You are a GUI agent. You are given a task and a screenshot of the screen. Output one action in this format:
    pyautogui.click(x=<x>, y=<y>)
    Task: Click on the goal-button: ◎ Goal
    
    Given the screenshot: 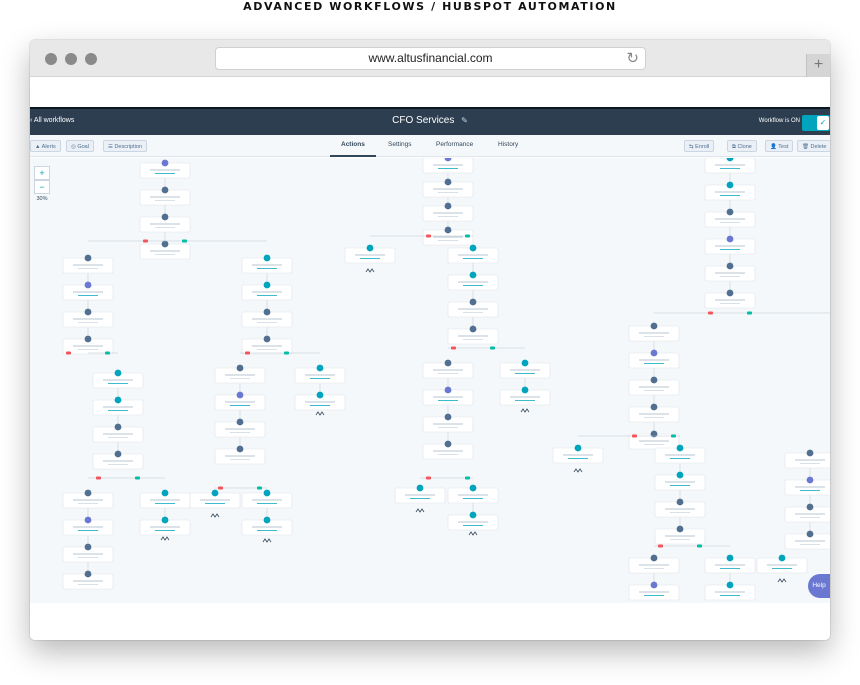 What is the action you would take?
    pyautogui.click(x=80, y=146)
    